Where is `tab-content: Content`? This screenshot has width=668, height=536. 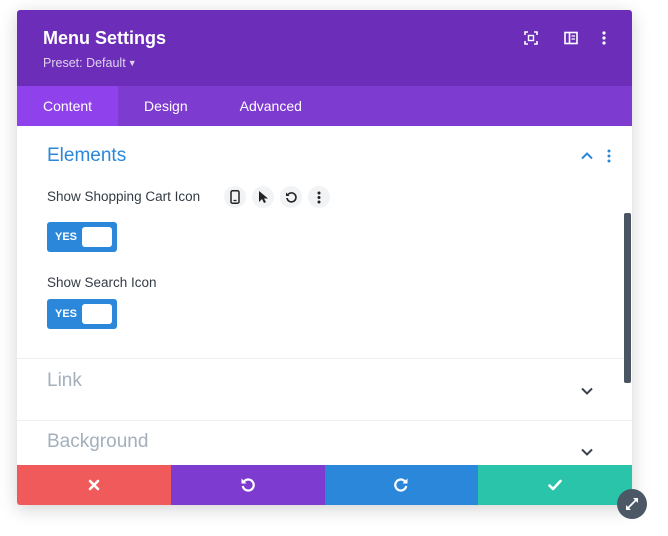
tab-content: Content is located at coordinates (68, 106).